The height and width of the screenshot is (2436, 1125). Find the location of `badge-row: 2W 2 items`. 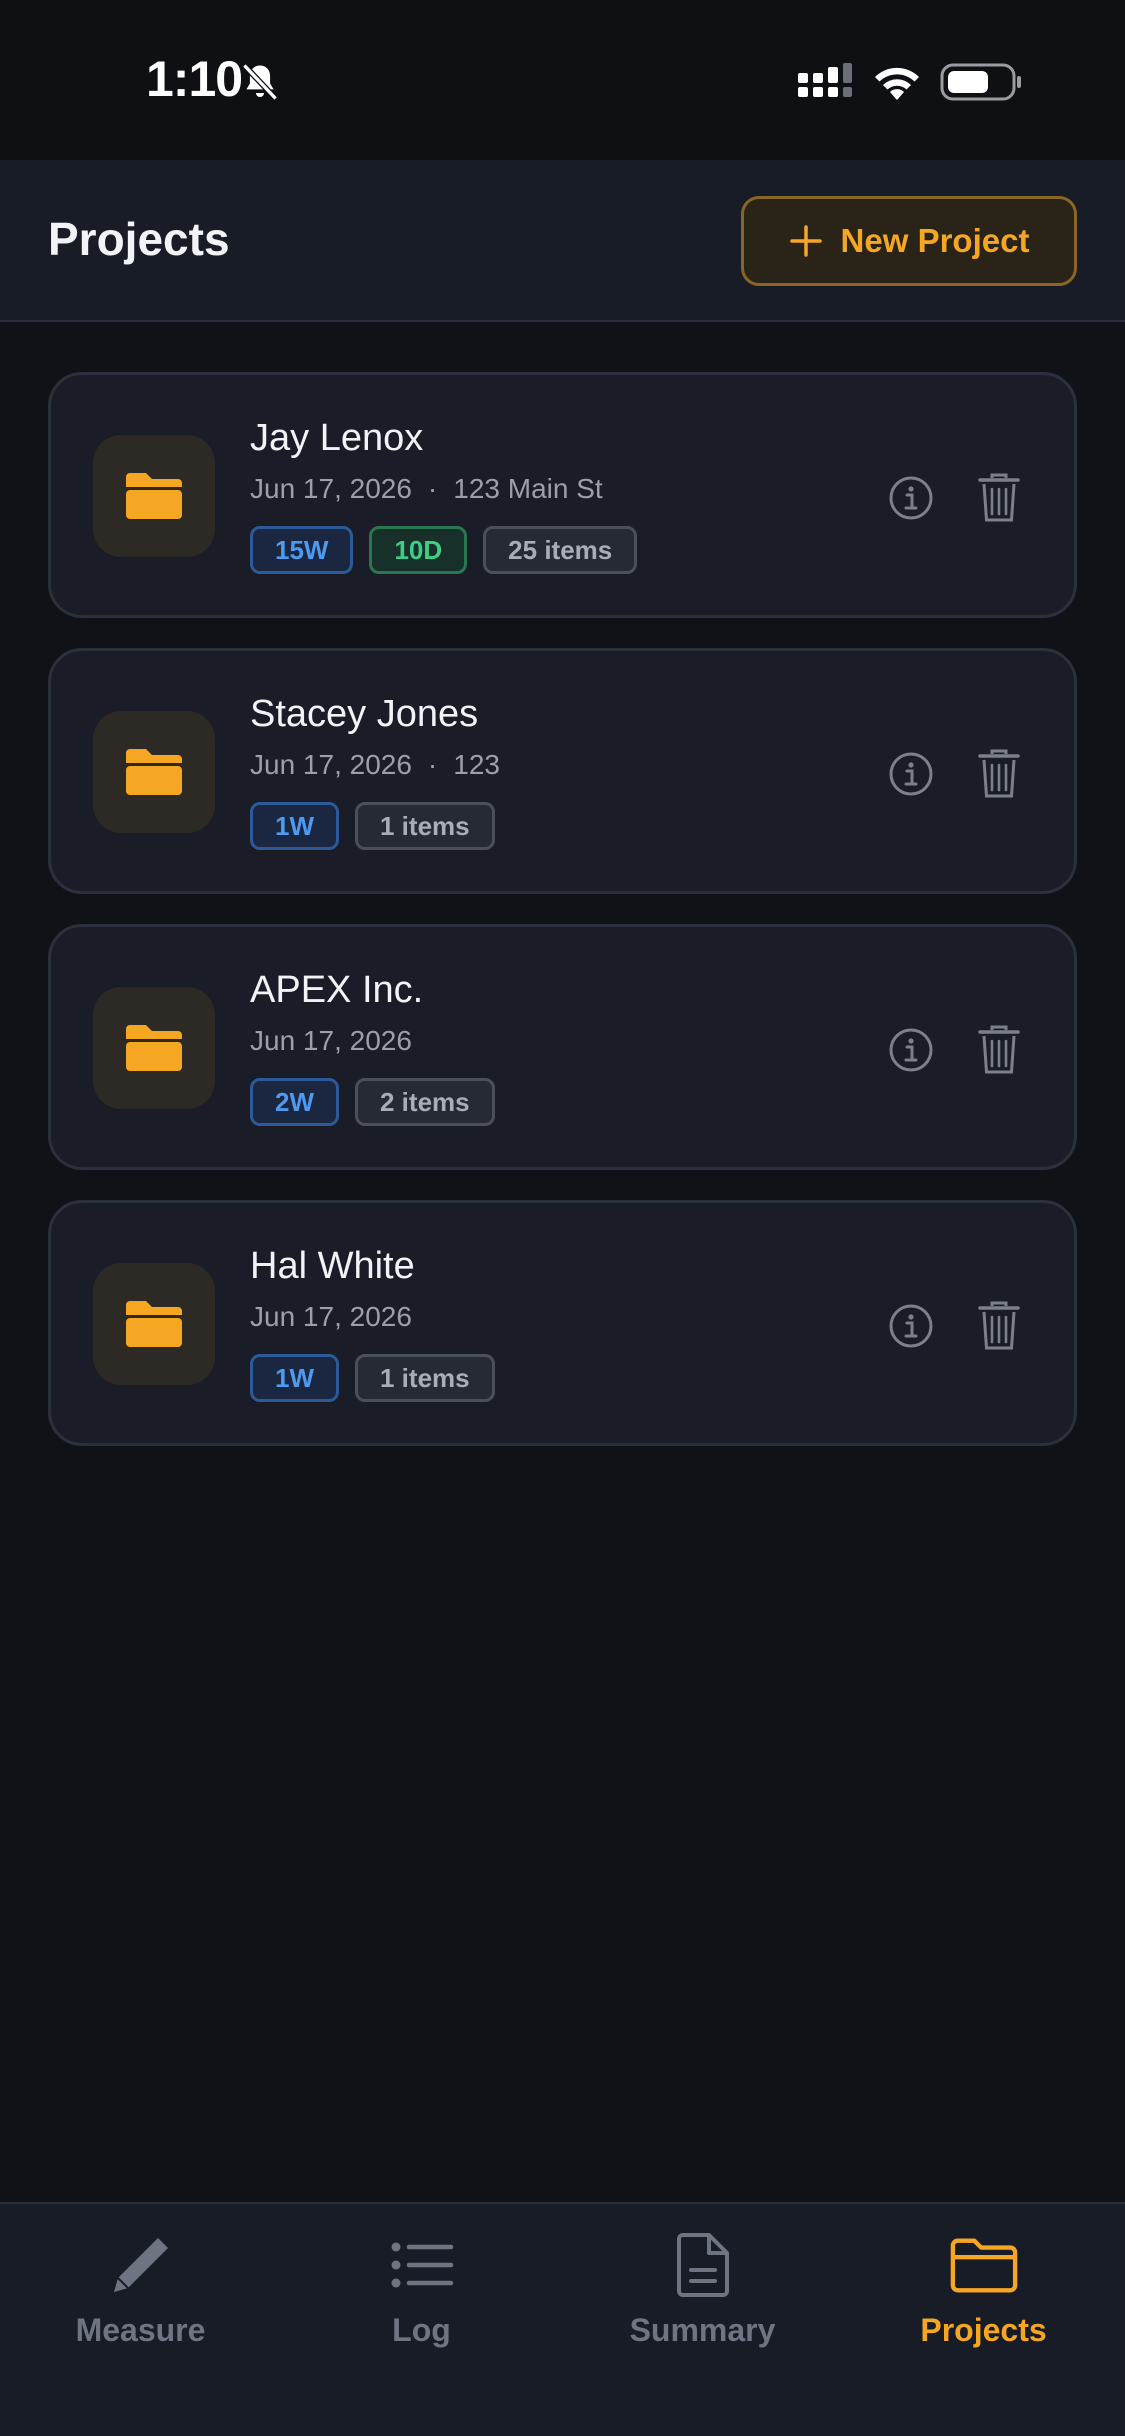

badge-row: 2W 2 items is located at coordinates (372, 1102).